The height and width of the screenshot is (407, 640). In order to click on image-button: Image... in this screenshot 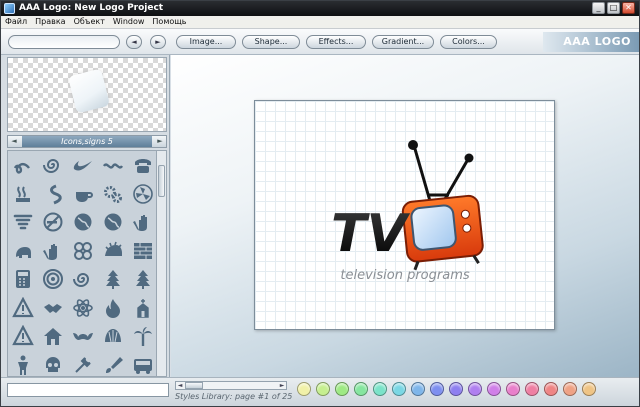, I will do `click(206, 42)`.